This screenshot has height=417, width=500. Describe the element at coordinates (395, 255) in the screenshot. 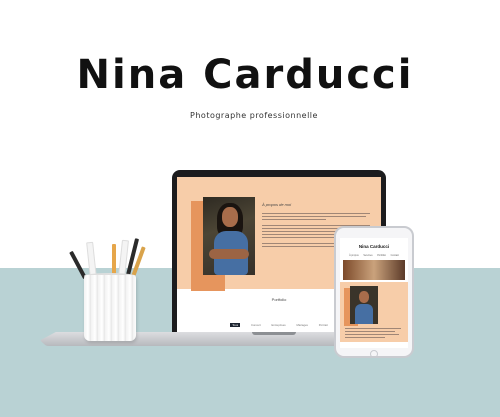

I see `phone-nav-item: Contact` at that location.